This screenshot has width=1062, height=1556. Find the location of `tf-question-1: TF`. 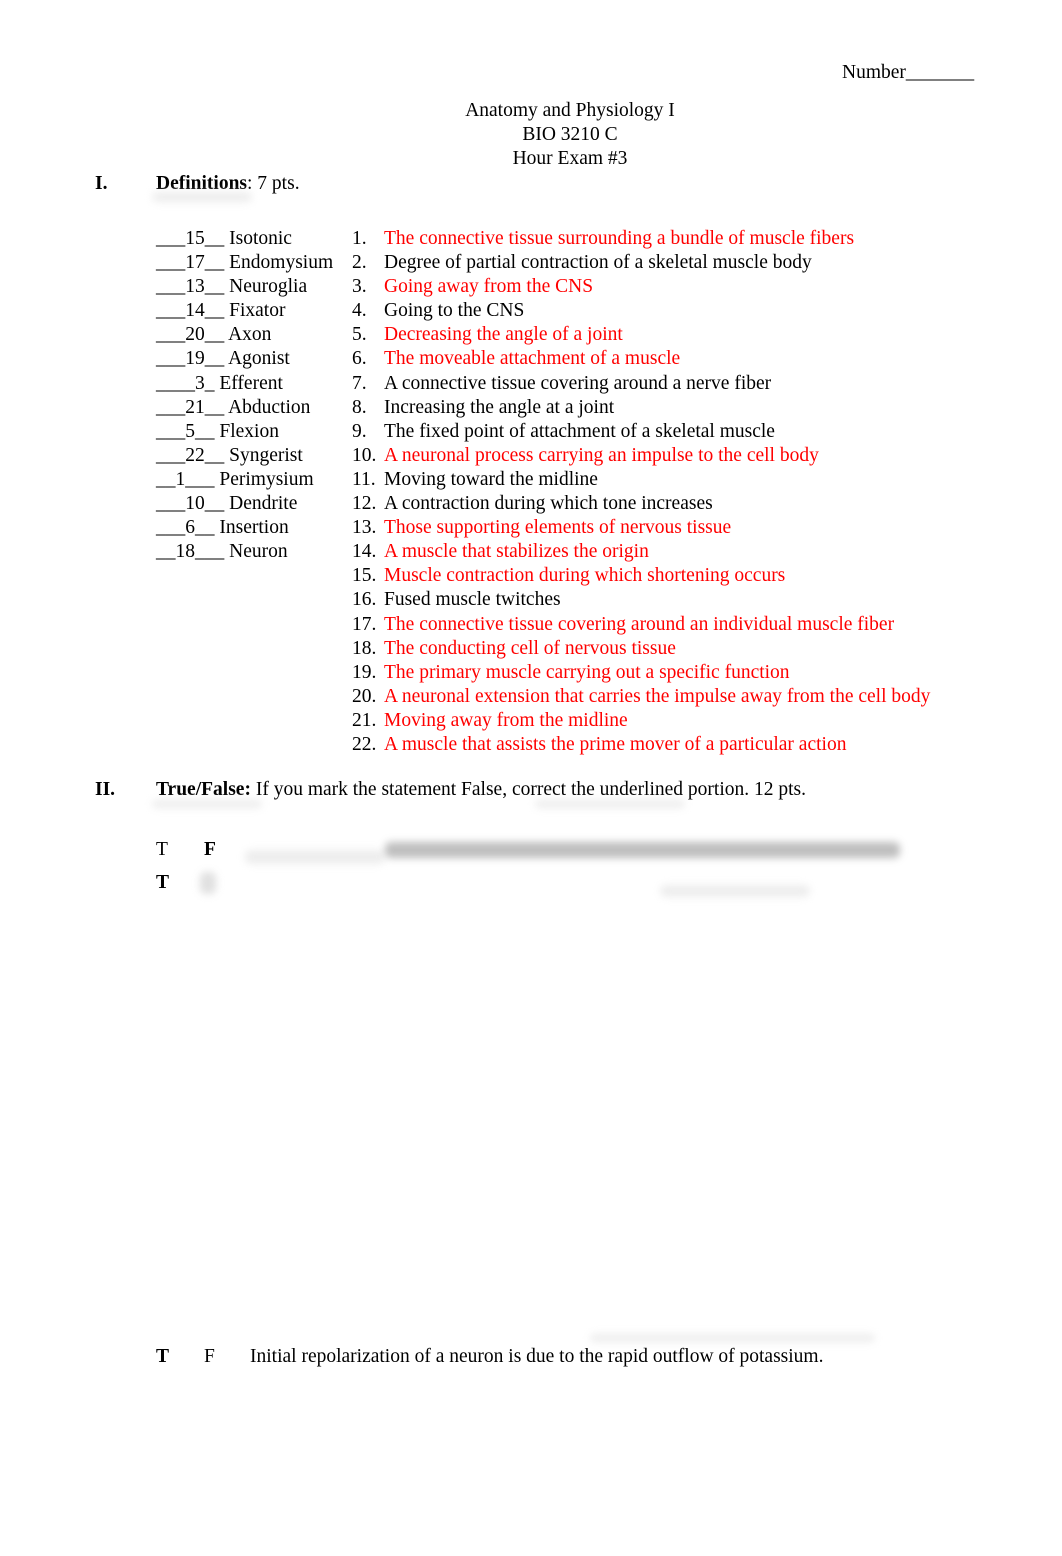

tf-question-1: TF is located at coordinates (203, 850).